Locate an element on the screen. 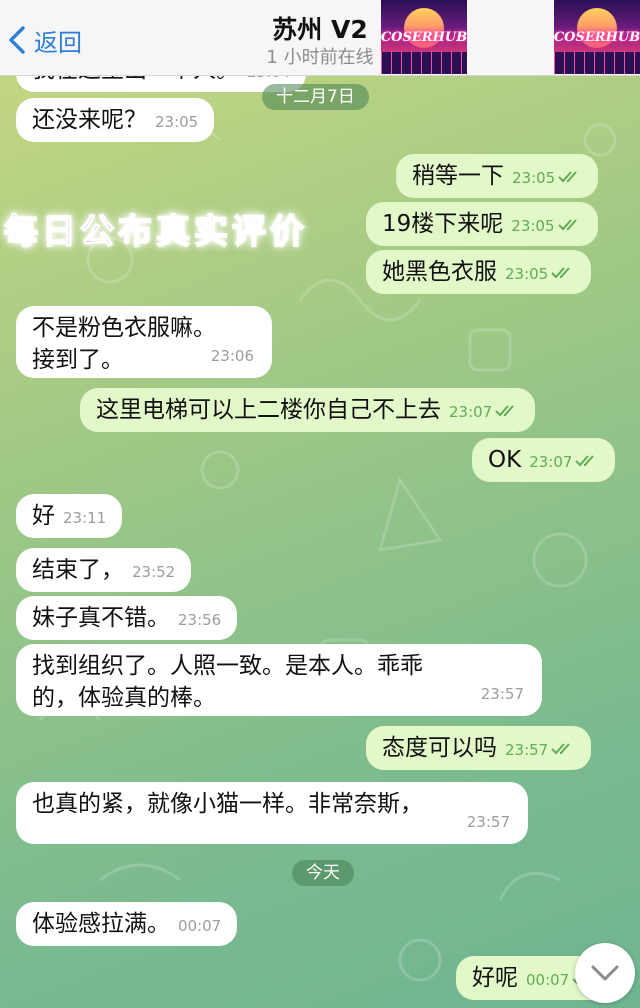 This screenshot has height=1008, width=640. logo-text: COSERHUB is located at coordinates (424, 37).